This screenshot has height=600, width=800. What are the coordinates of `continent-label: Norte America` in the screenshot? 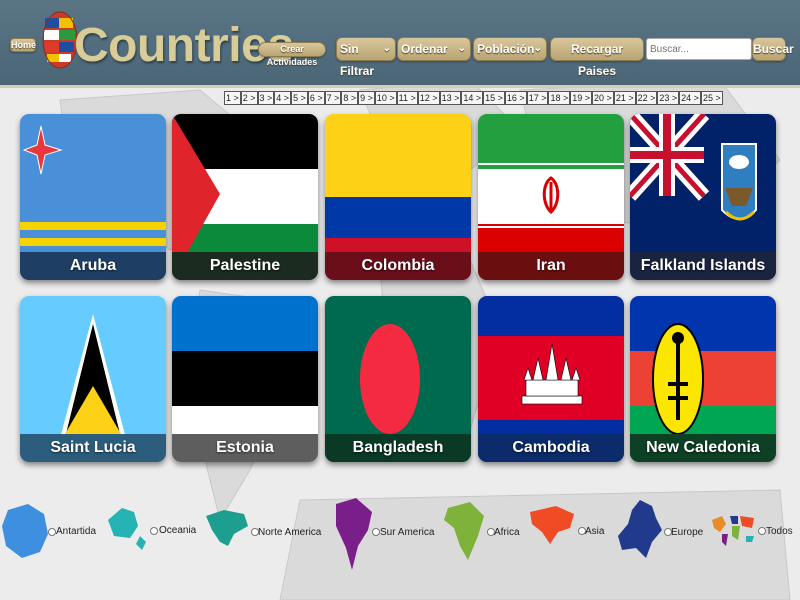 It's located at (290, 532).